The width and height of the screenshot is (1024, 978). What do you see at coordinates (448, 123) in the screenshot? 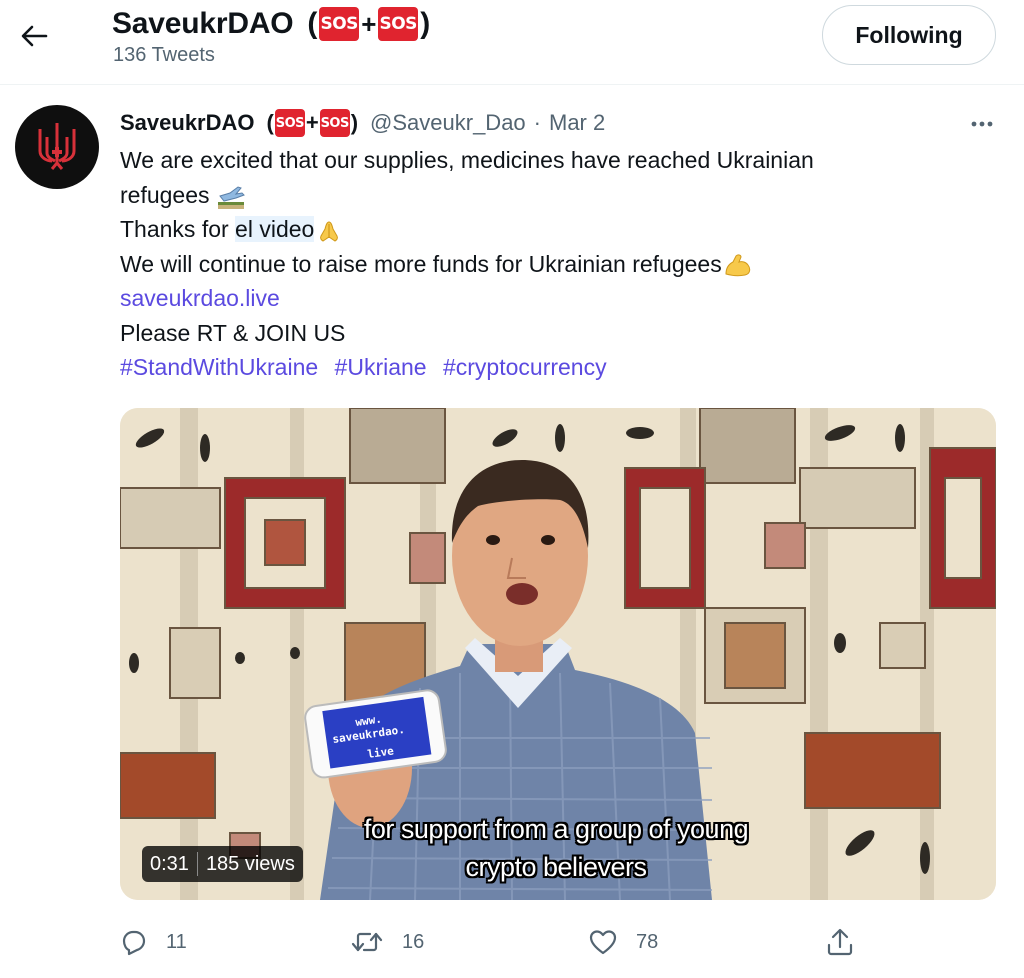
I see `author-handle: @Saveukr_Dao` at bounding box center [448, 123].